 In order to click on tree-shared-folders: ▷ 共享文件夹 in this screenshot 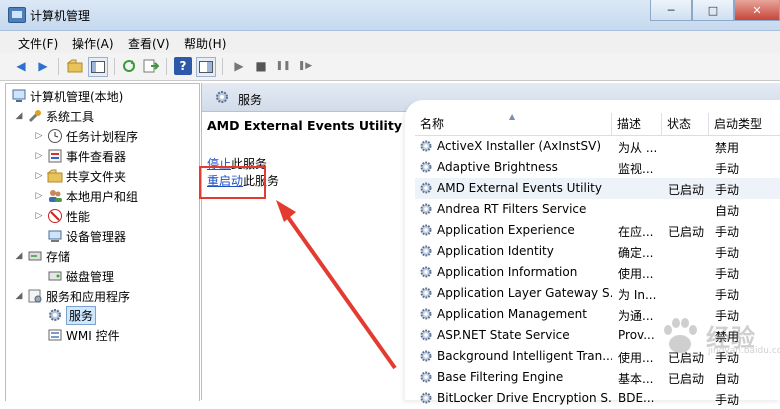, I will do `click(80, 176)`.